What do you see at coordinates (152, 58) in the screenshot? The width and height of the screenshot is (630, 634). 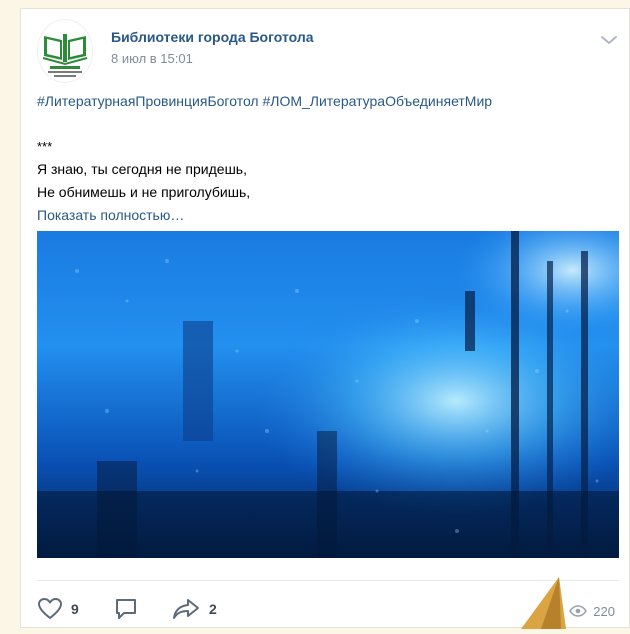 I see `post-date: 8 июл в 15:01` at bounding box center [152, 58].